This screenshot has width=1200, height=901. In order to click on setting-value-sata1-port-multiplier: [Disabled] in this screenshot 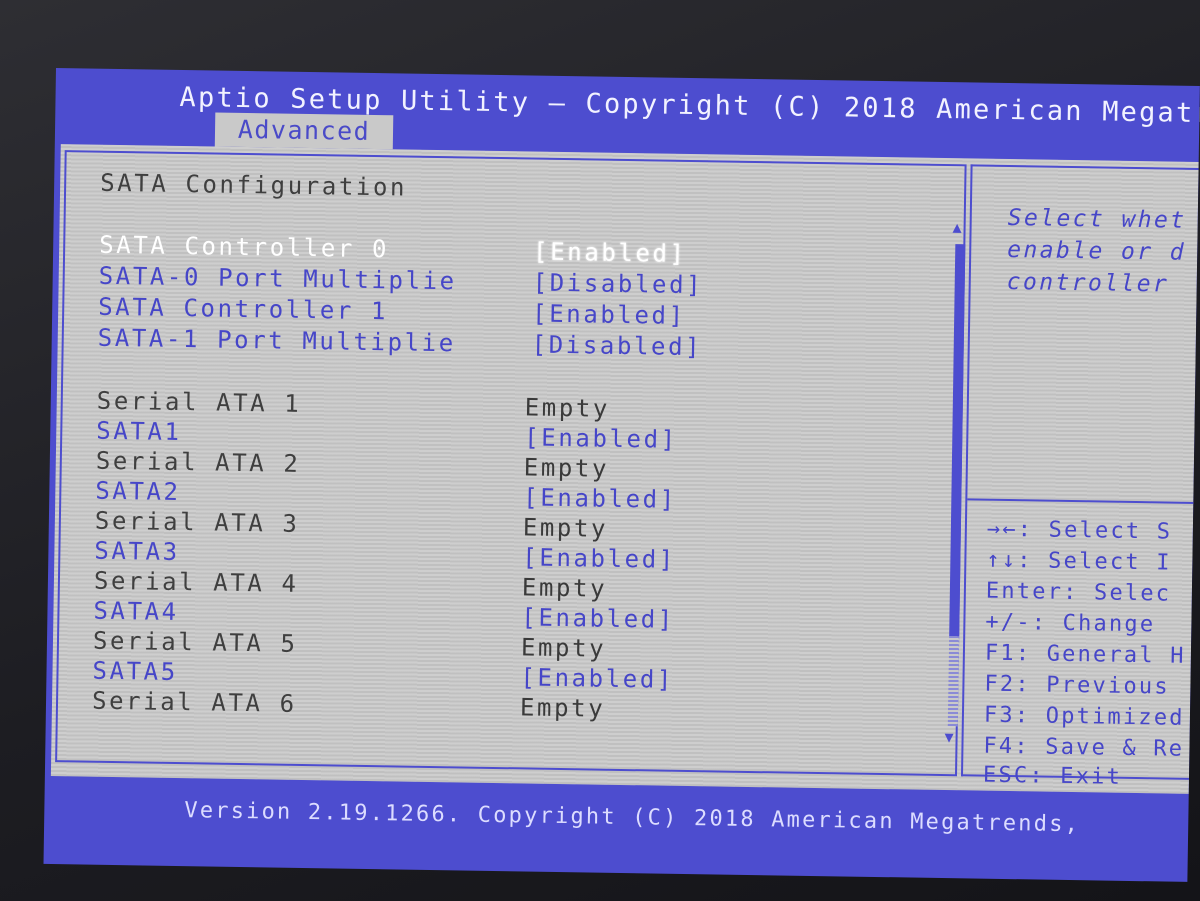, I will do `click(616, 346)`.